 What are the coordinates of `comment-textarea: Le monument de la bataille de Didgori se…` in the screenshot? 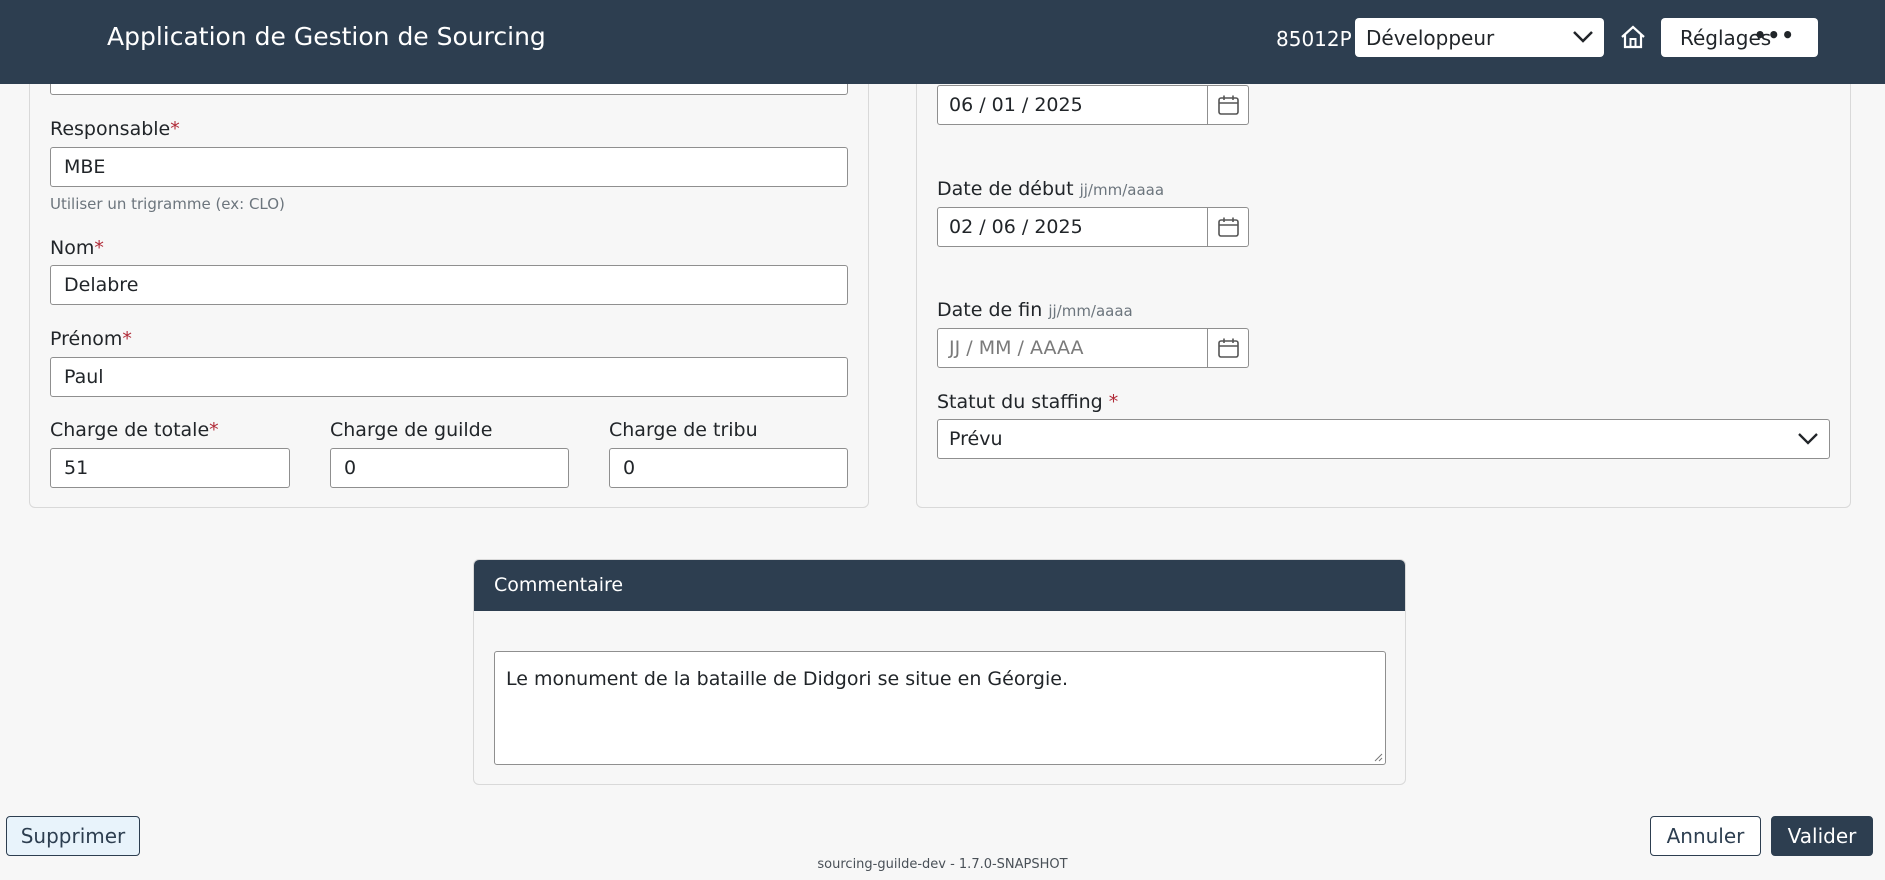 It's located at (940, 708).